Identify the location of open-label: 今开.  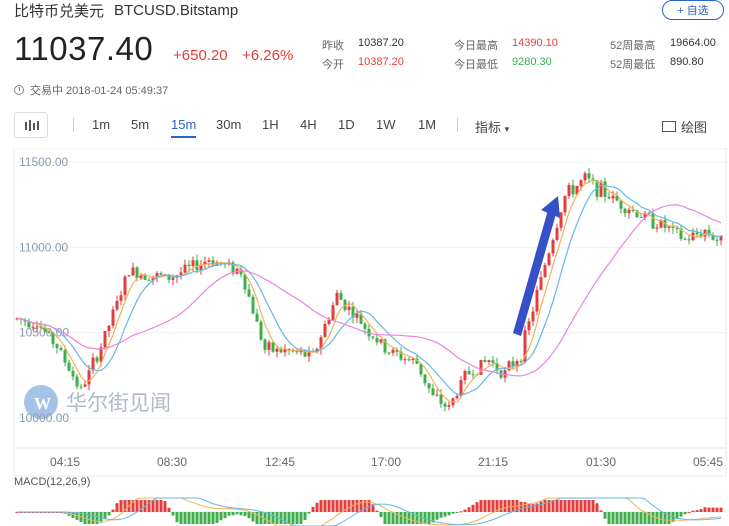
(333, 65).